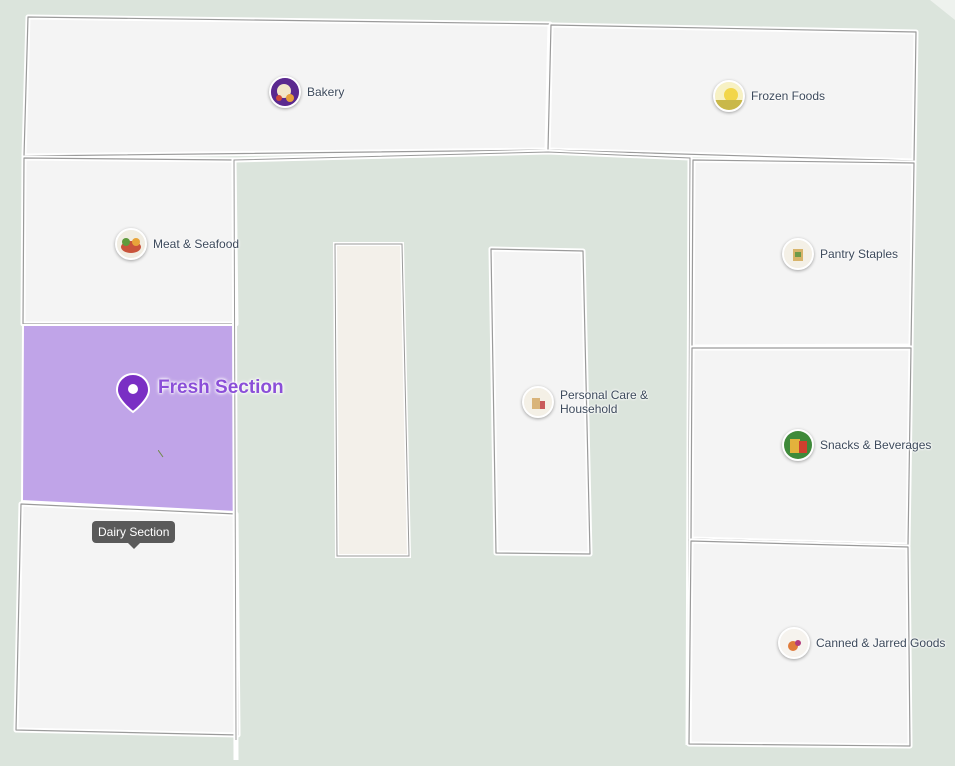 This screenshot has height=766, width=955. I want to click on canned-jarred-thumbnail-icon, so click(794, 643).